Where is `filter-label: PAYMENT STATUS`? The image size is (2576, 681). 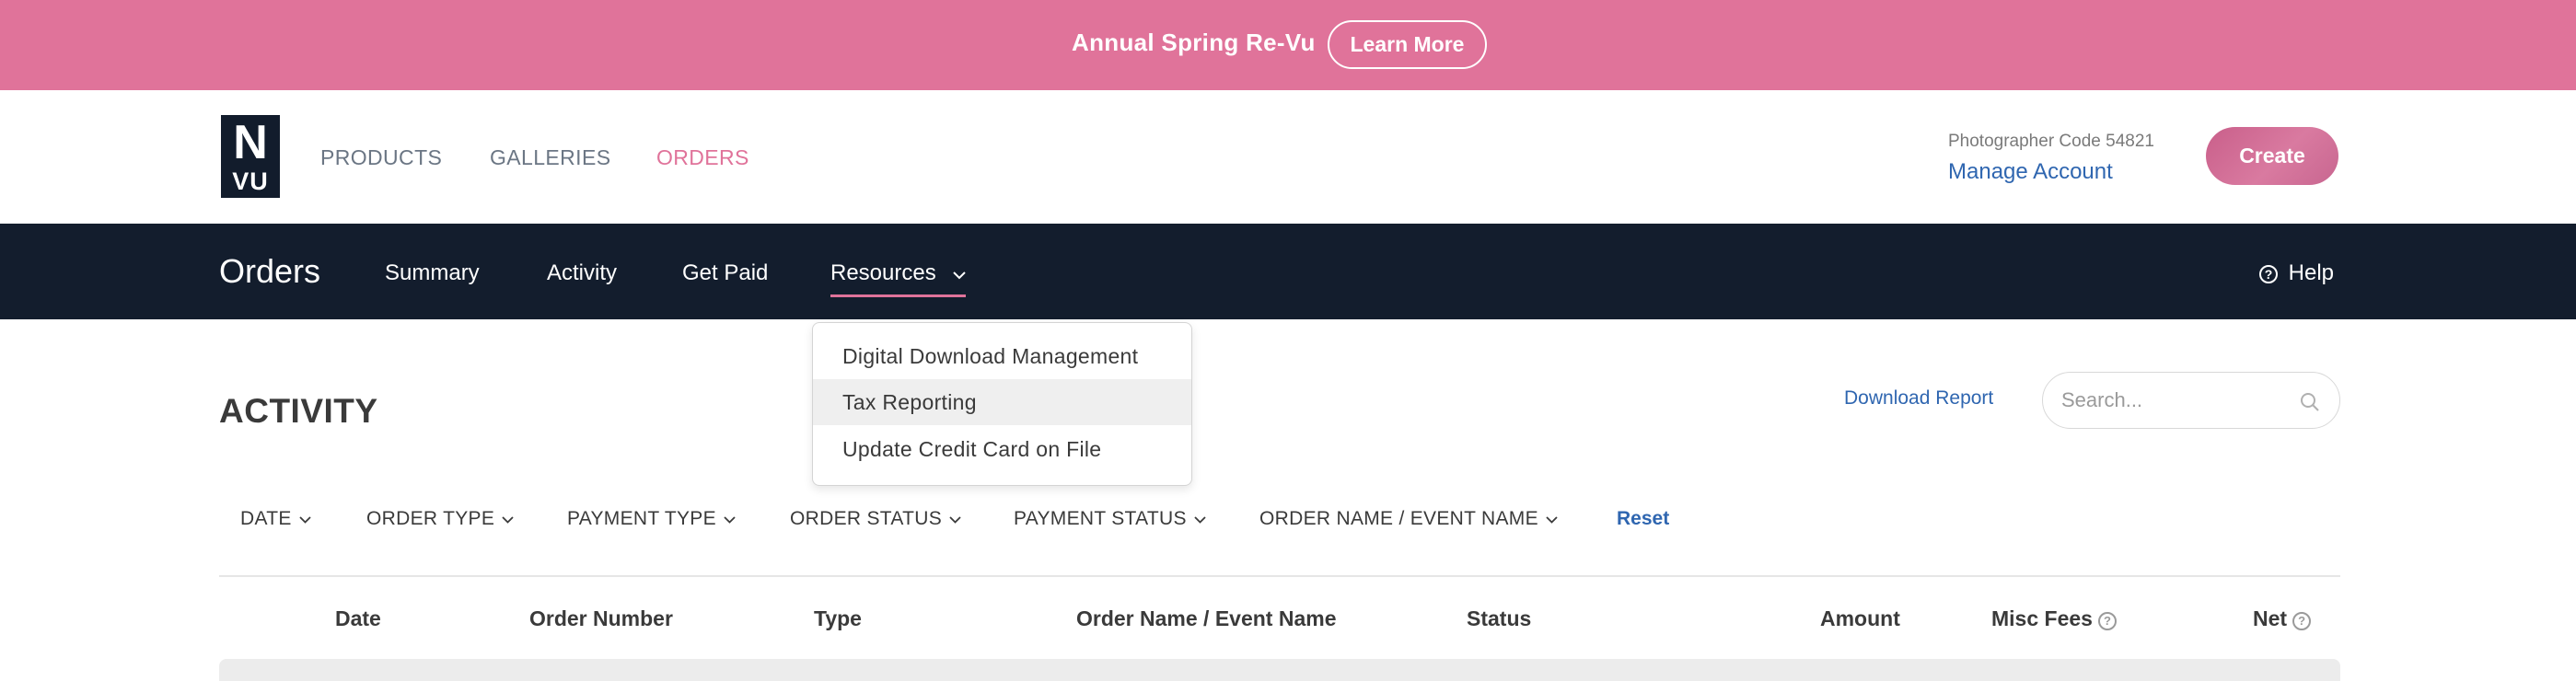 filter-label: PAYMENT STATUS is located at coordinates (1100, 518).